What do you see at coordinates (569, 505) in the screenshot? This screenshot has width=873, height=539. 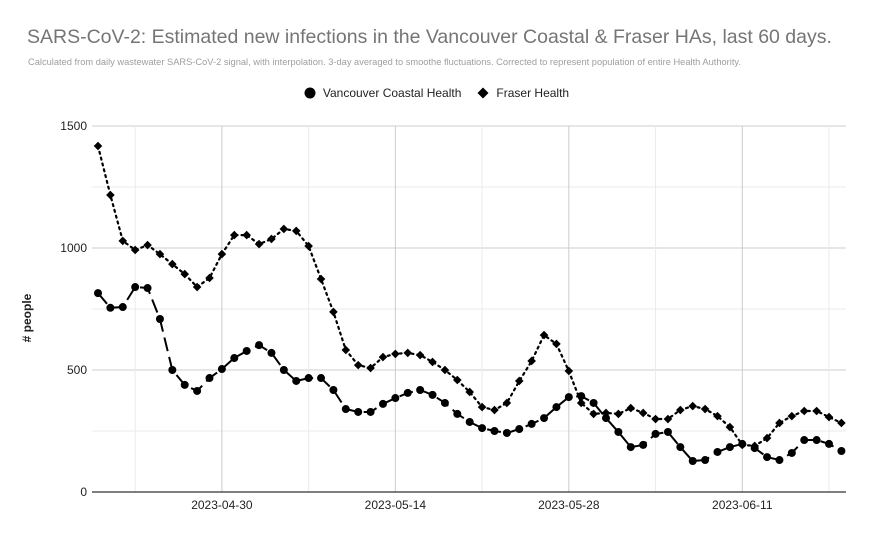 I see `x-tick-label: 2023-05-28` at bounding box center [569, 505].